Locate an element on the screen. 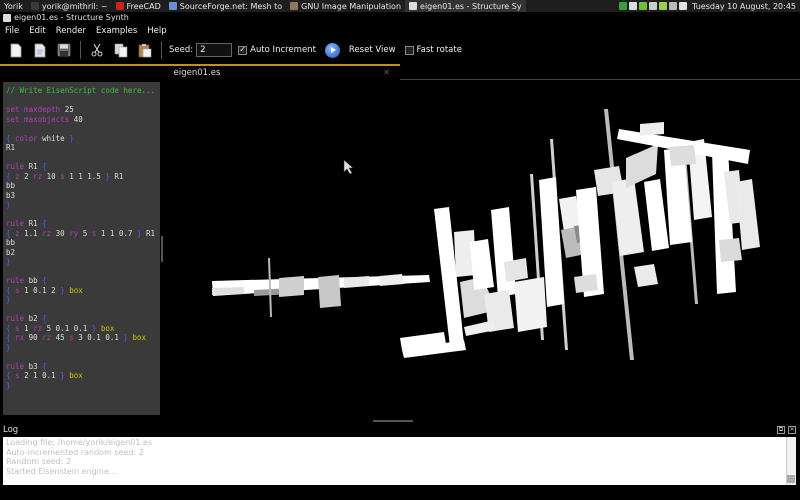  tab-eigen01: eigen01.es is located at coordinates (197, 73).